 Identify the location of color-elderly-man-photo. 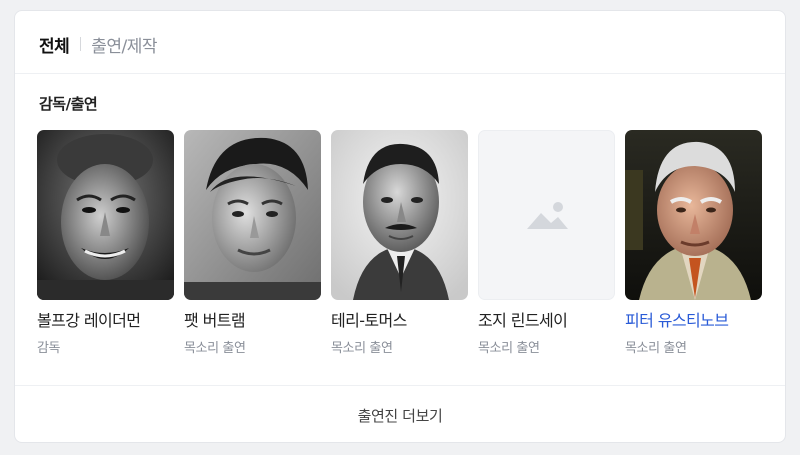
(693, 215).